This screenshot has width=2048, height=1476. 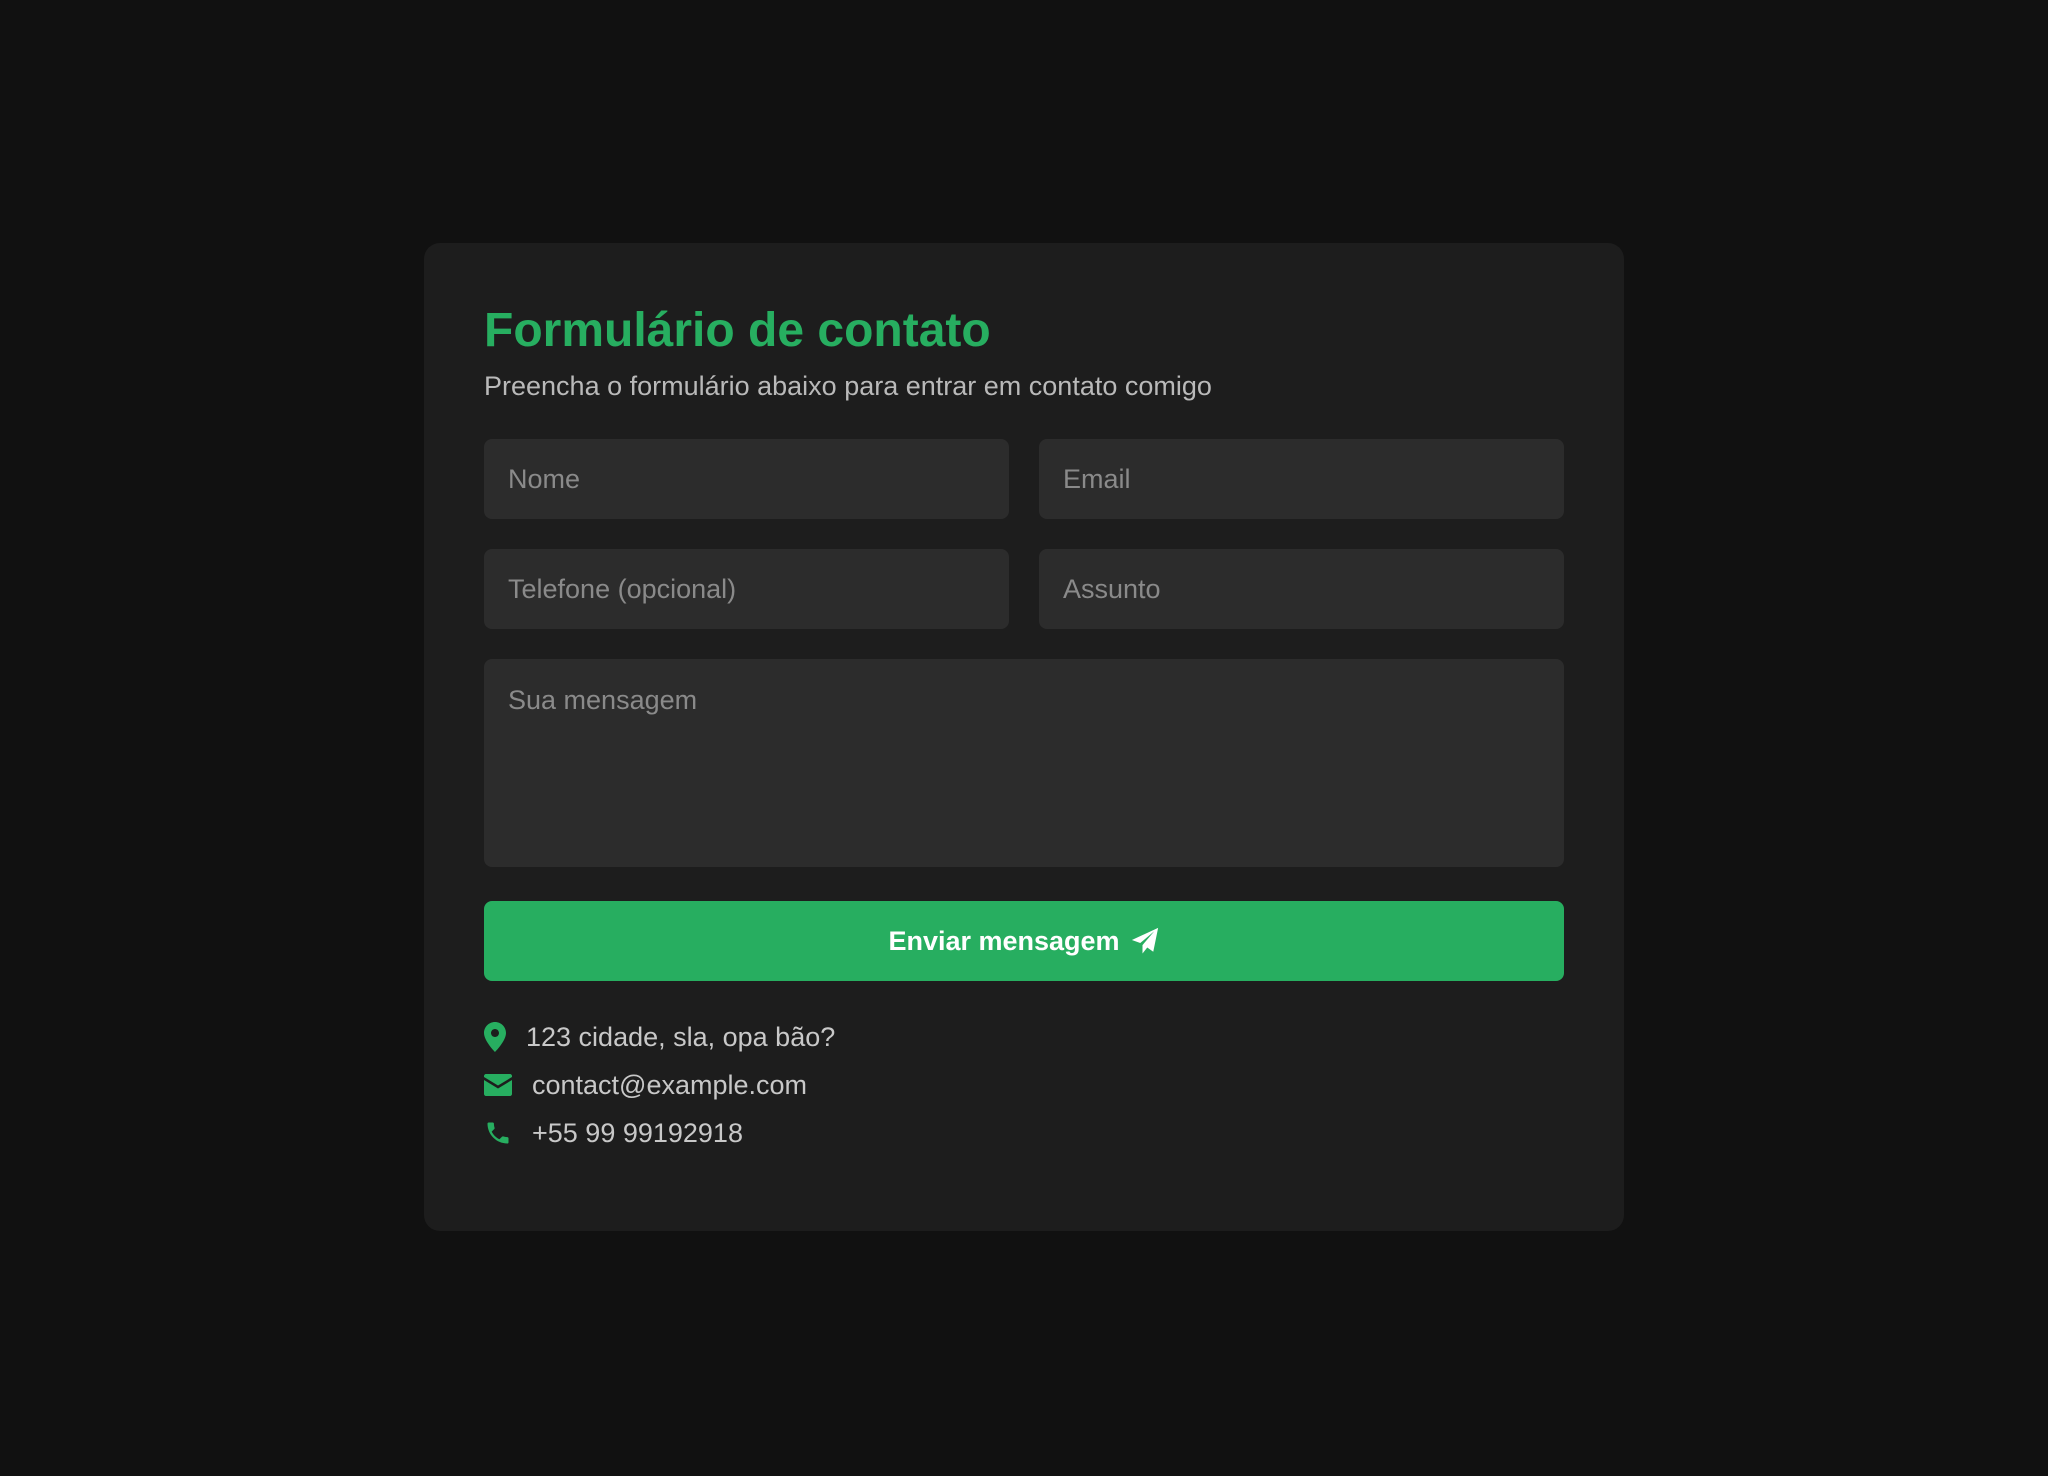 I want to click on contact-info-email: contact@example.com, so click(x=1024, y=1085).